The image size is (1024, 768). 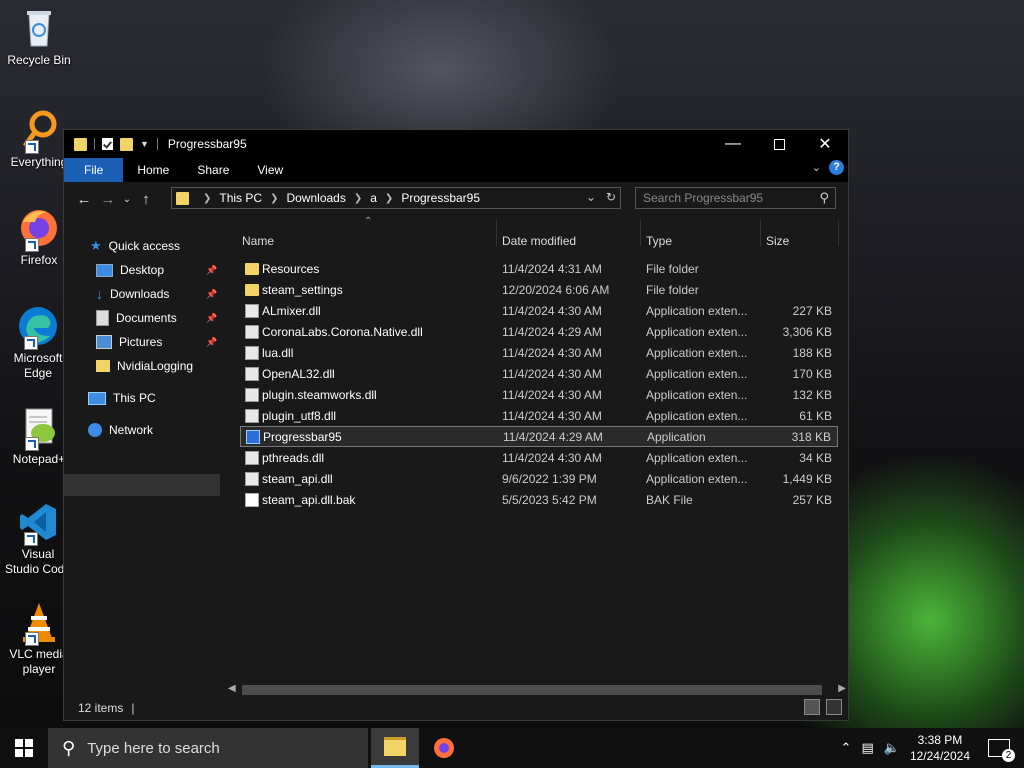 What do you see at coordinates (84, 199) in the screenshot?
I see `back-arrow-icon: ←` at bounding box center [84, 199].